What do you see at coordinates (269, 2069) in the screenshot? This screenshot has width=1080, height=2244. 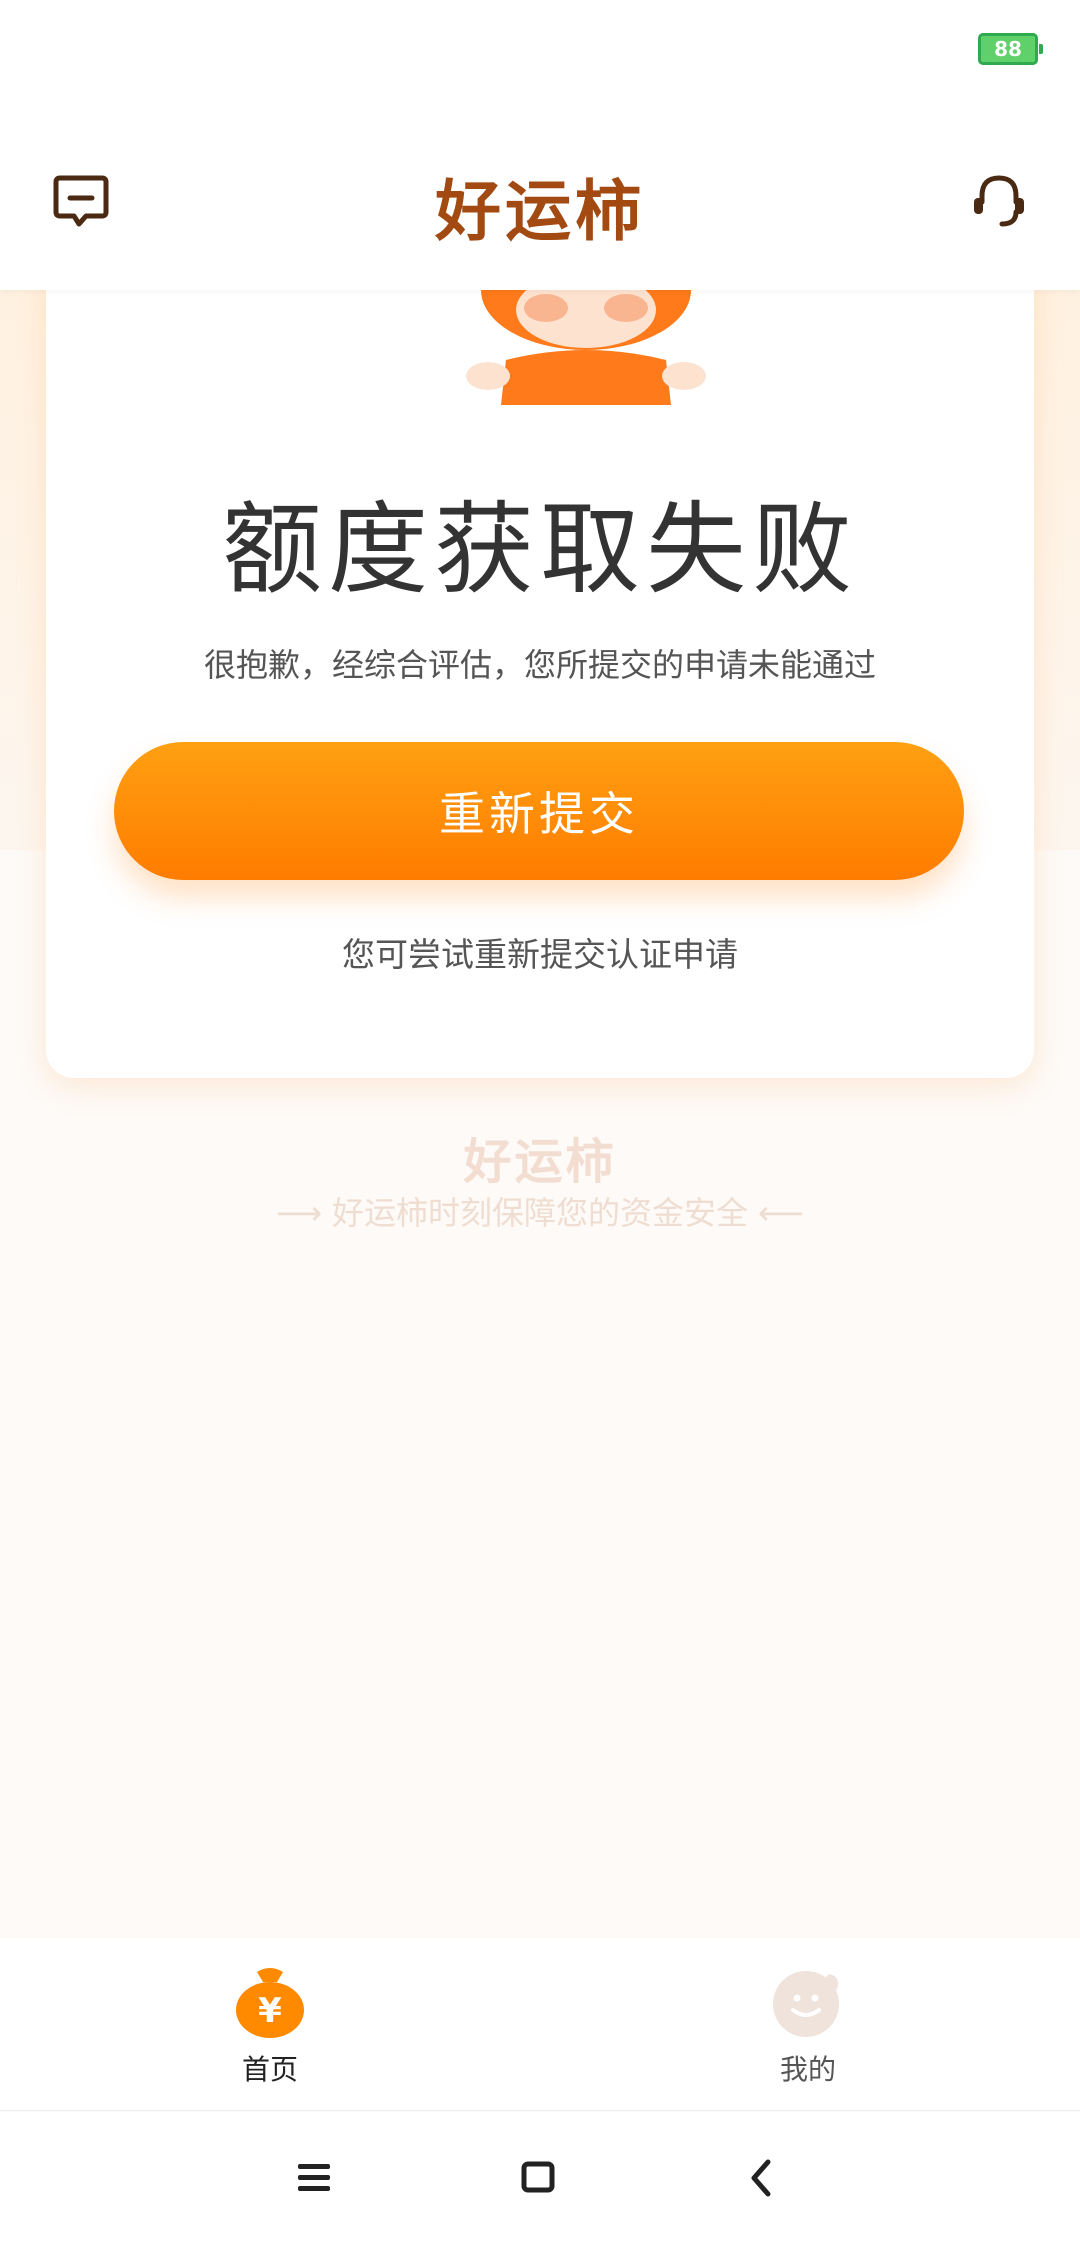 I see `tab-home-label: 首页` at bounding box center [269, 2069].